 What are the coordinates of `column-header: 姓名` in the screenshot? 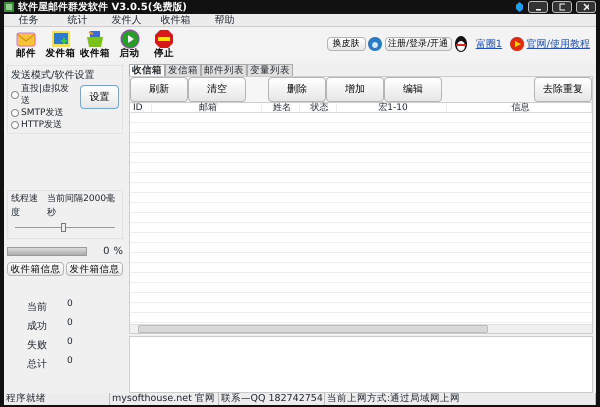 It's located at (281, 107).